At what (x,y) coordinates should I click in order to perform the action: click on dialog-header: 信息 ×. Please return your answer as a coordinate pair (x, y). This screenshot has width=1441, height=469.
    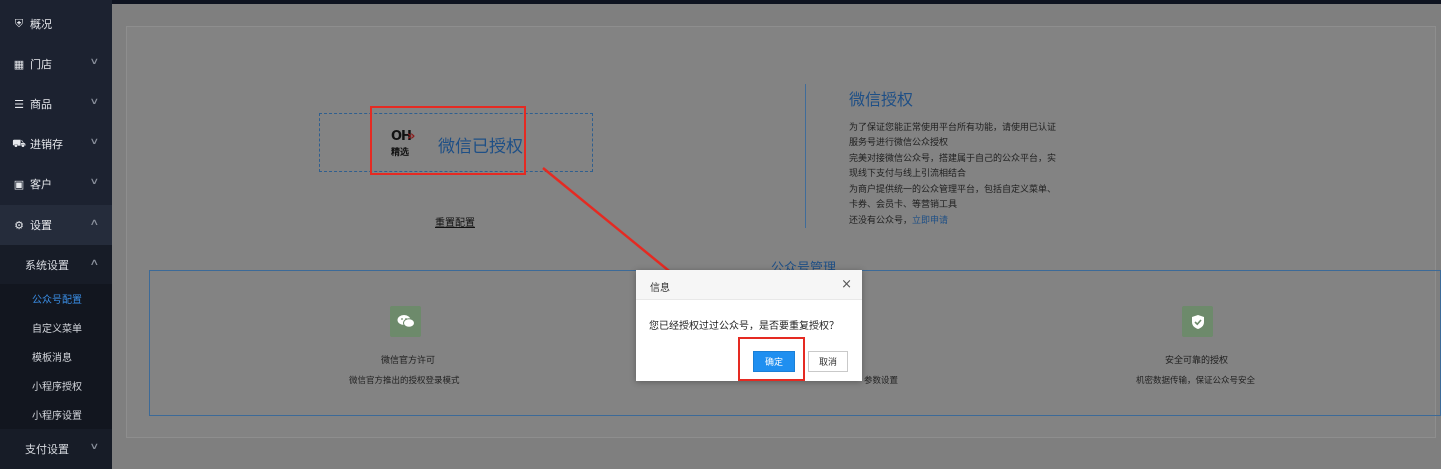
    Looking at the image, I should click on (749, 285).